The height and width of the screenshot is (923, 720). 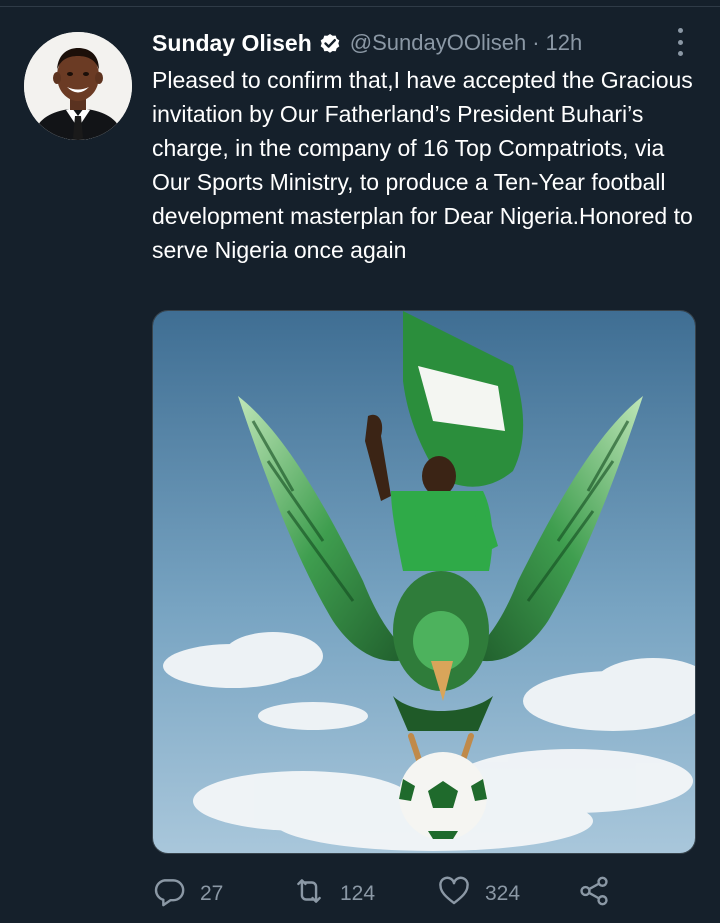 I want to click on retweet-count: 124, so click(x=358, y=893).